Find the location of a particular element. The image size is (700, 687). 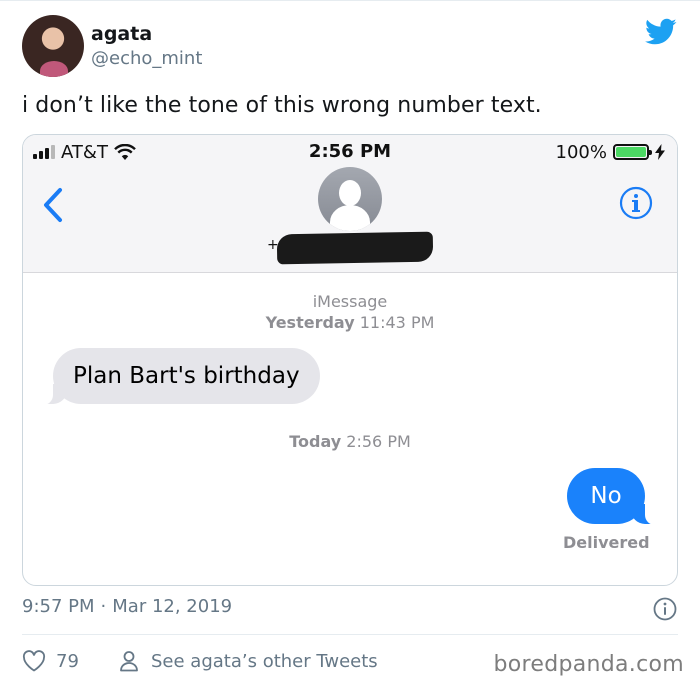

timestamp-day: Yesterday is located at coordinates (310, 322).